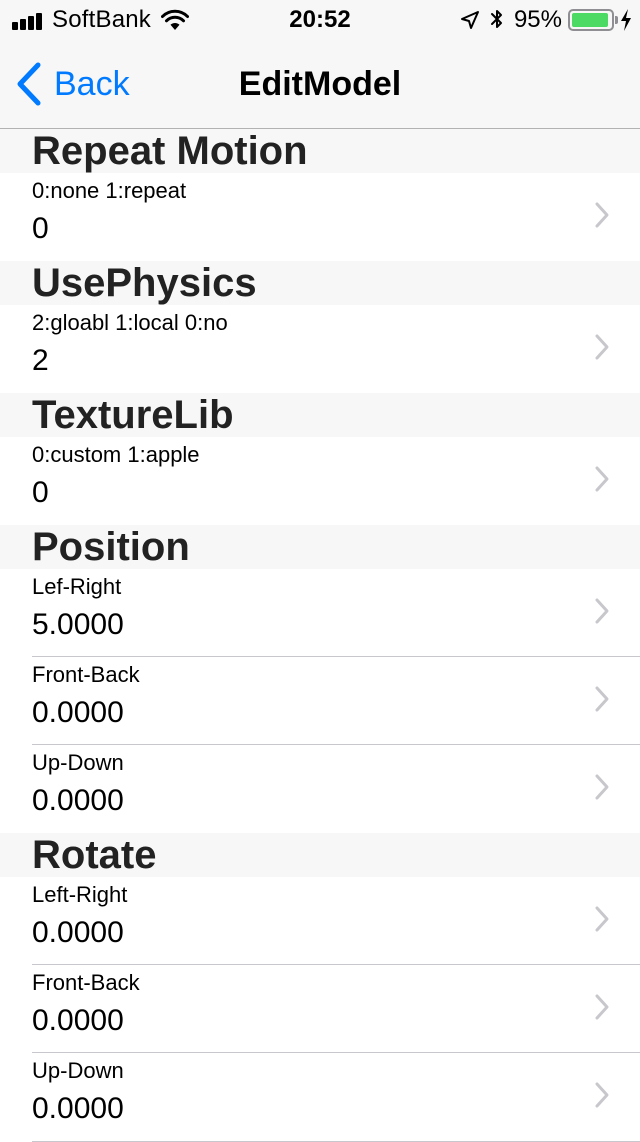  What do you see at coordinates (320, 283) in the screenshot?
I see `section-header: UsePhysics` at bounding box center [320, 283].